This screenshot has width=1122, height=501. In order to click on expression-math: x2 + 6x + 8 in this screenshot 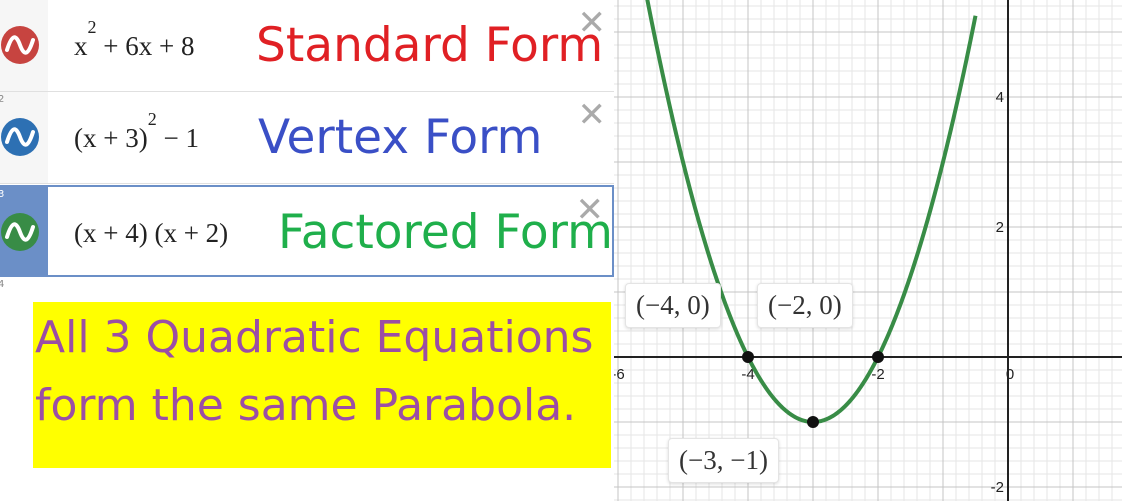, I will do `click(134, 46)`.